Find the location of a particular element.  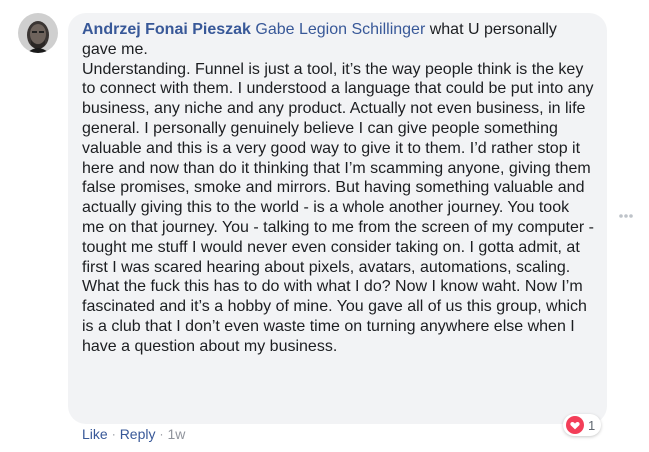

reaction-summary: 1 is located at coordinates (582, 425).